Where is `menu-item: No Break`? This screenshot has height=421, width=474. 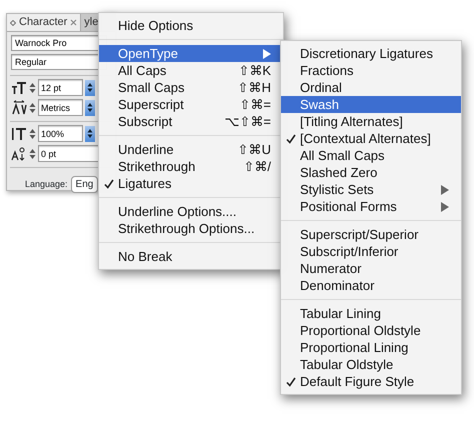 menu-item: No Break is located at coordinates (191, 256).